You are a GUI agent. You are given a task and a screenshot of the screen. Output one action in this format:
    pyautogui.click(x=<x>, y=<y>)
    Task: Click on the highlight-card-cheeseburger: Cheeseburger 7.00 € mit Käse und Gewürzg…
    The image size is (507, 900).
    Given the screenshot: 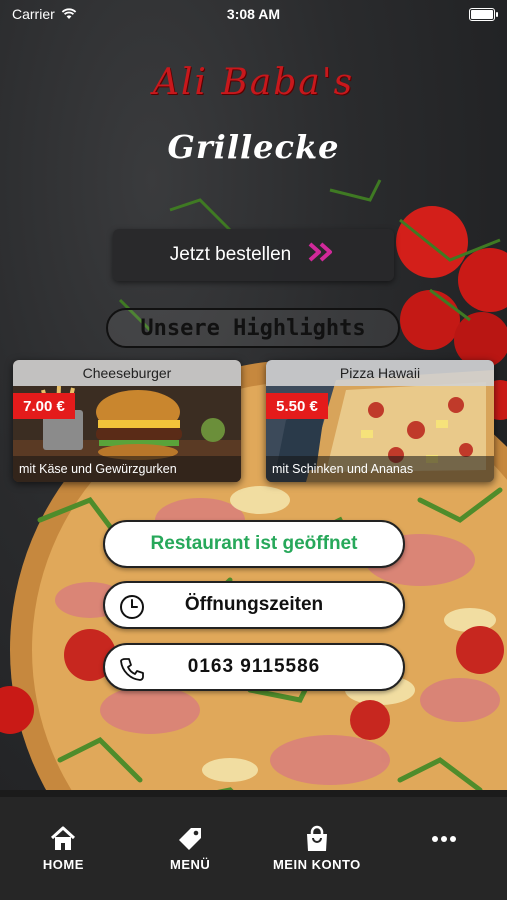 What is the action you would take?
    pyautogui.click(x=127, y=421)
    